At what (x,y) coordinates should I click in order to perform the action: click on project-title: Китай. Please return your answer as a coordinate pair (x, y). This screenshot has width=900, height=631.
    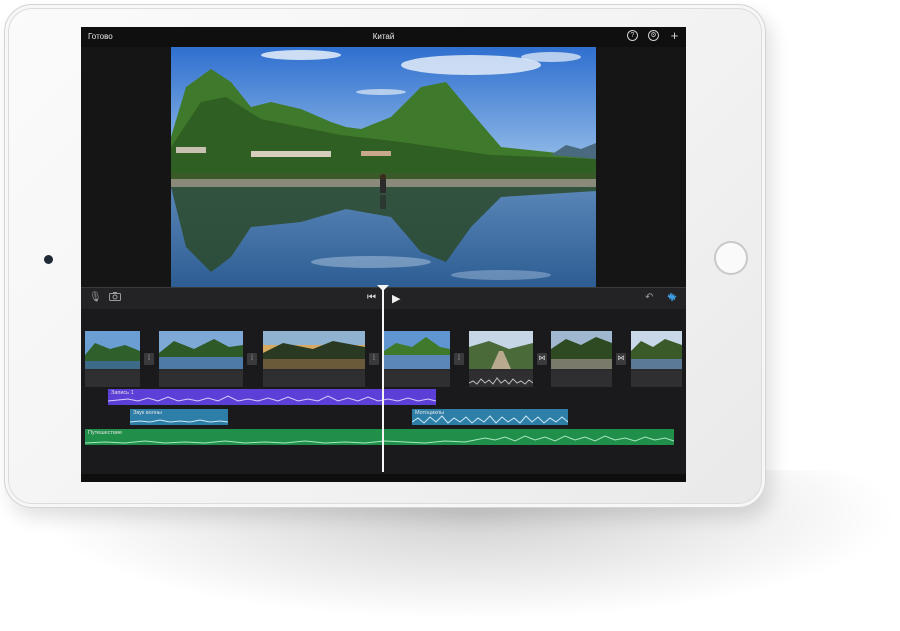
    Looking at the image, I should click on (383, 36).